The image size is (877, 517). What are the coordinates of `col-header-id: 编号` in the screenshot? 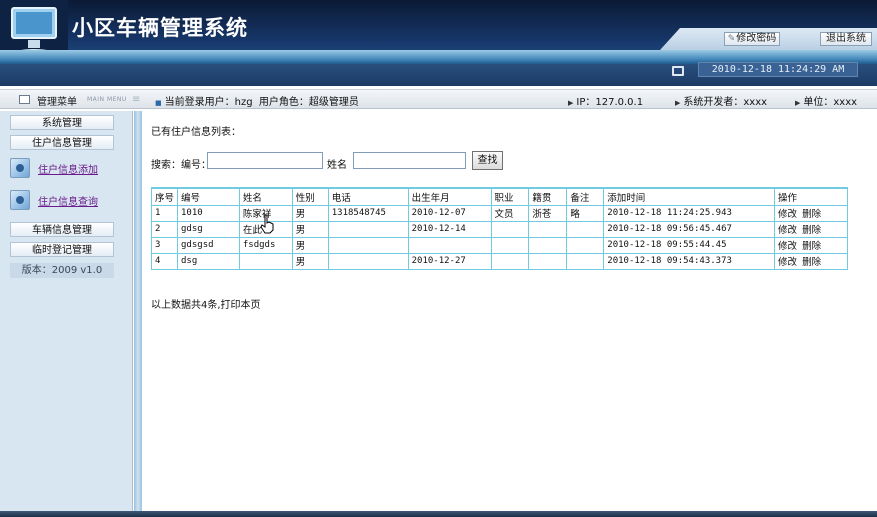 It's located at (208, 196).